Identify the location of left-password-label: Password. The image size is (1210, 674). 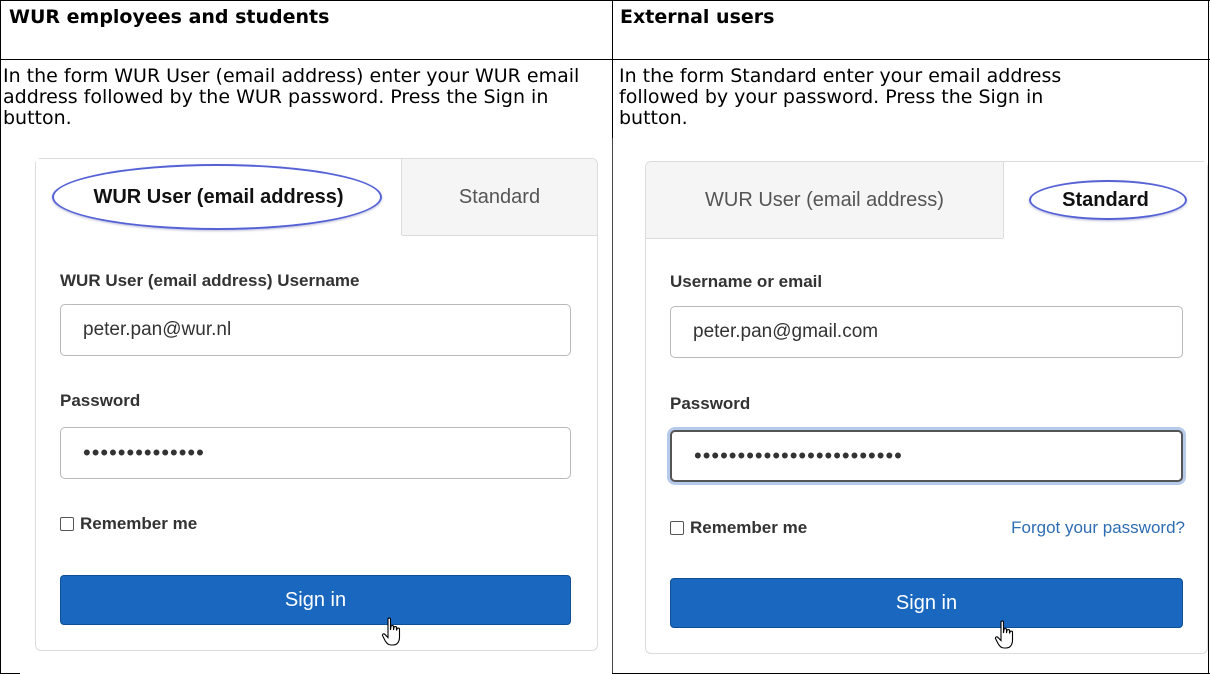
(100, 400).